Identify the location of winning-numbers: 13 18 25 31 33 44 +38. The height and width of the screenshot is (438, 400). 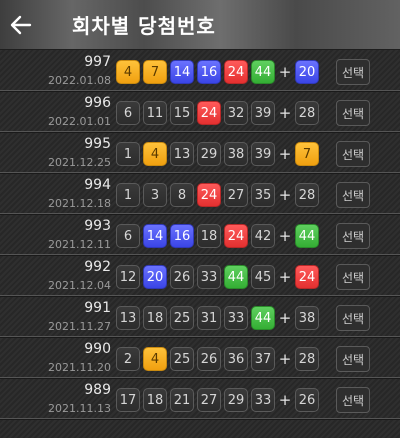
(219, 318).